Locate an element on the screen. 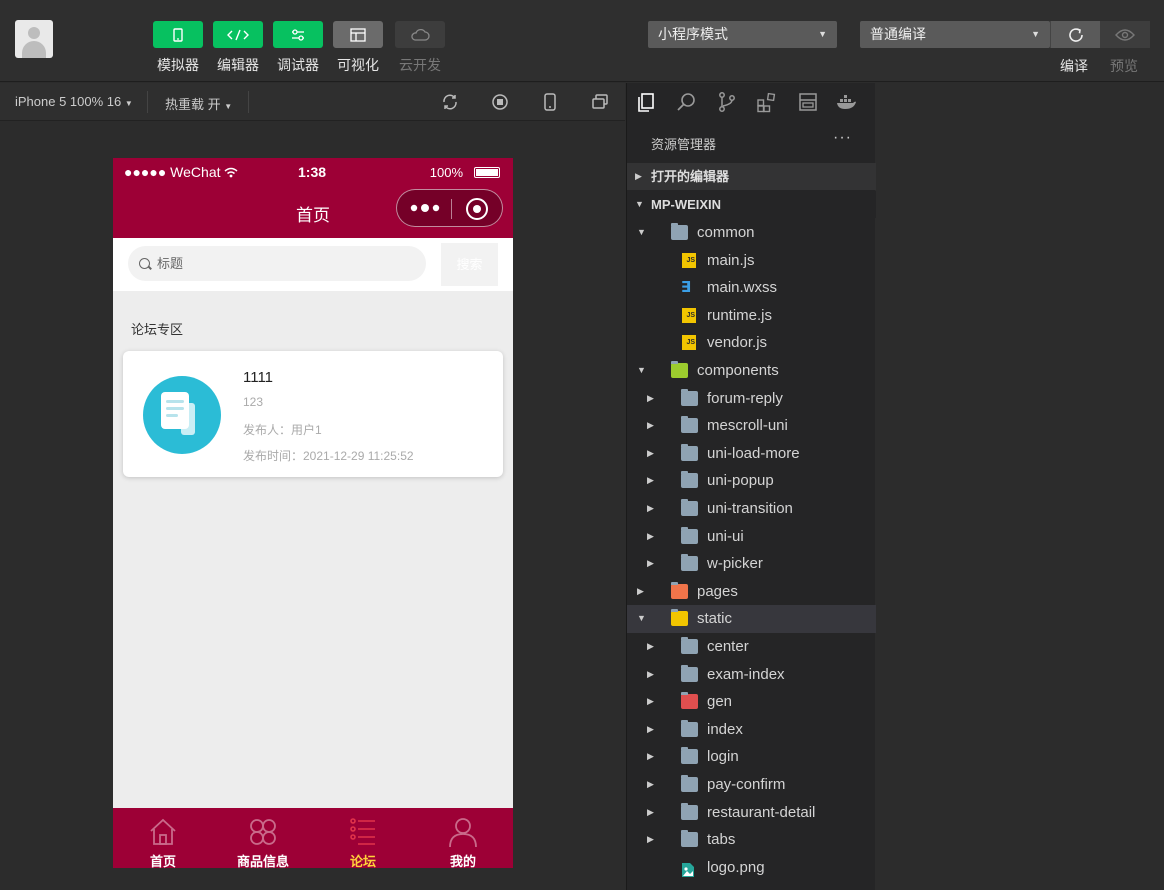  device-select: iPhone 5 100% 16 ▼ is located at coordinates (74, 101).